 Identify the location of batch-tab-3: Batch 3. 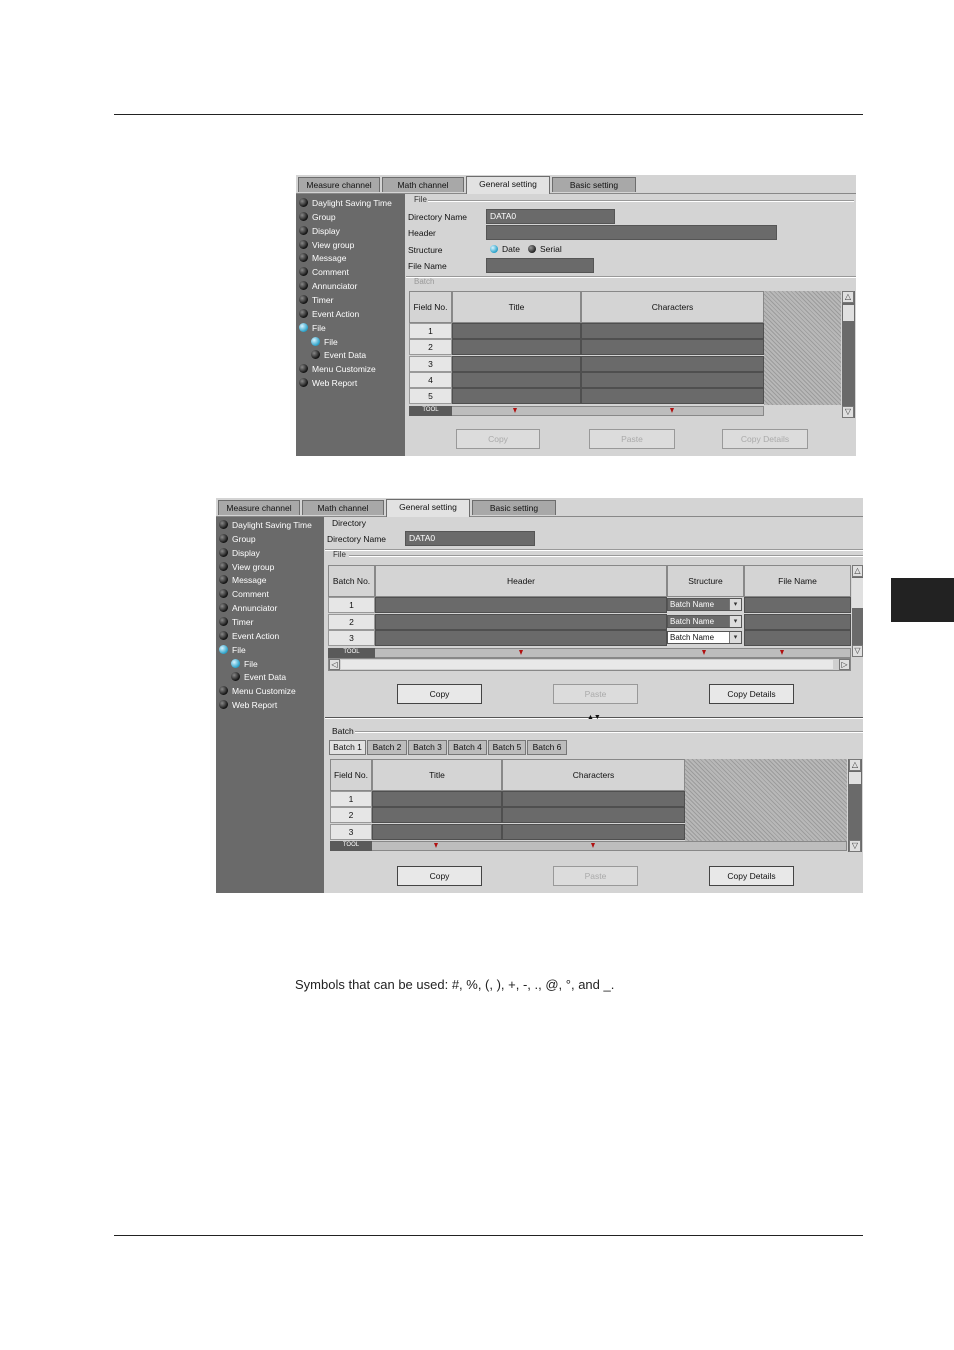
(427, 747).